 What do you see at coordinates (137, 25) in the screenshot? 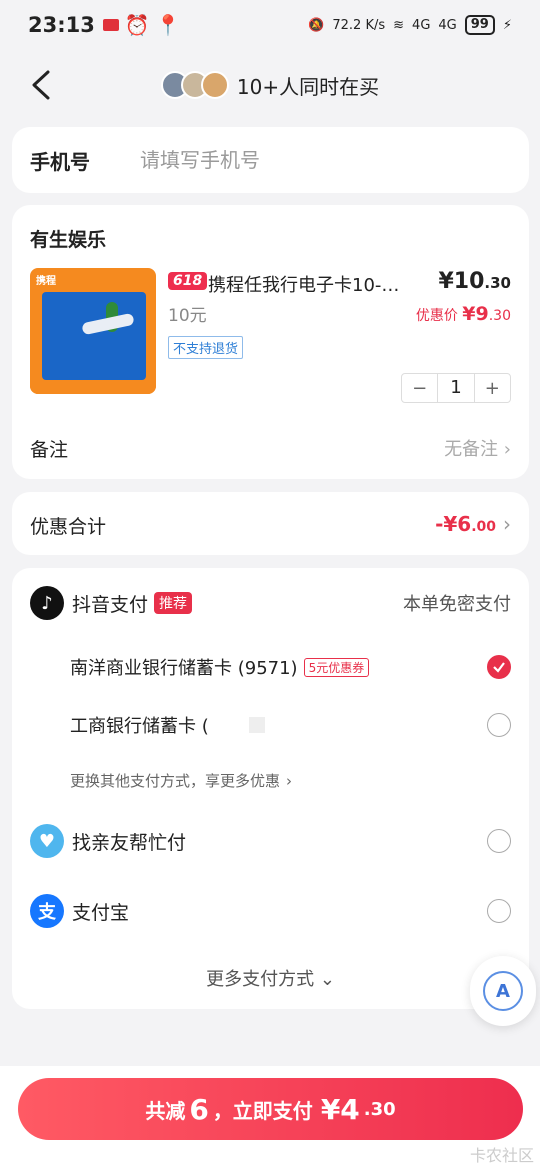
I see `alarm-icon: ⏰` at bounding box center [137, 25].